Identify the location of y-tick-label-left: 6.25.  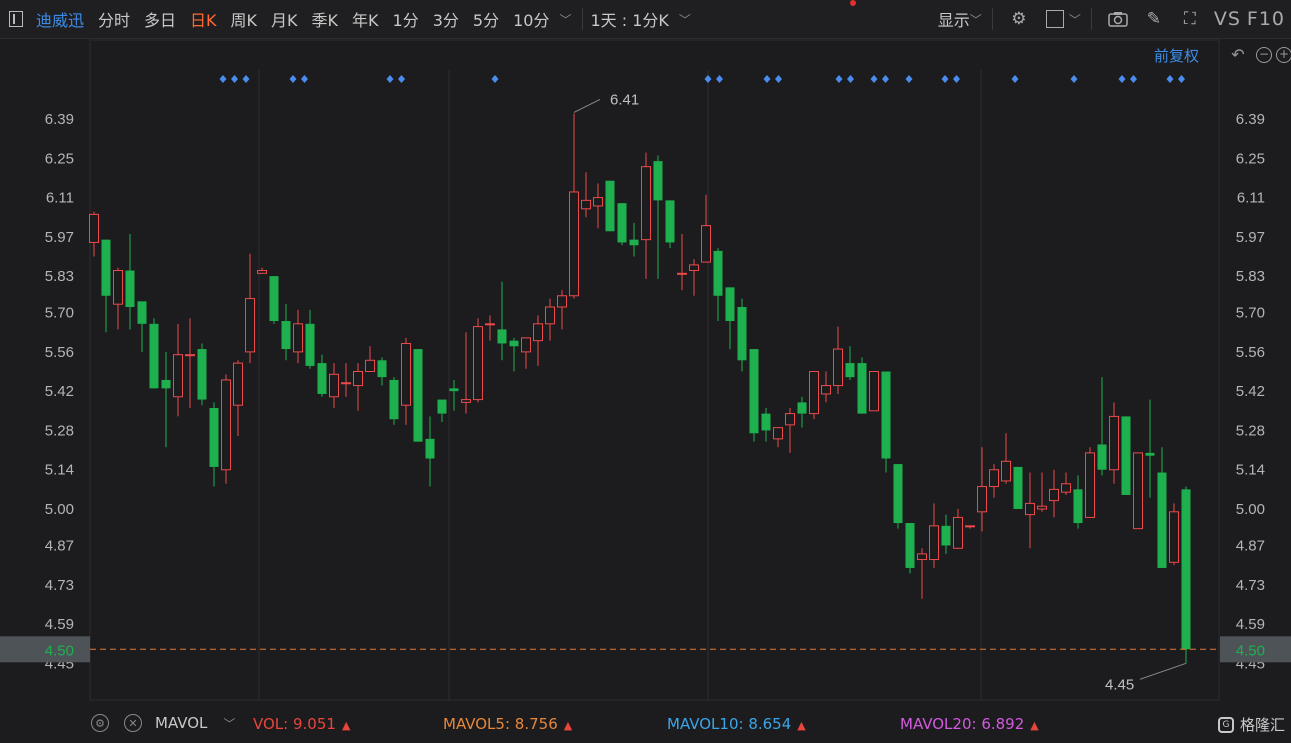
(59, 158).